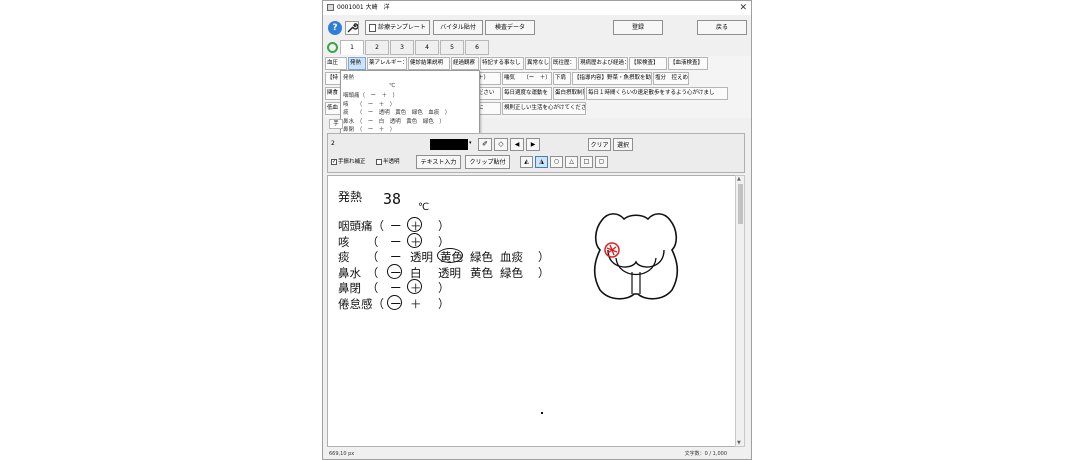 The width and height of the screenshot is (1074, 460). What do you see at coordinates (427, 47) in the screenshot?
I see `tab-4: 4` at bounding box center [427, 47].